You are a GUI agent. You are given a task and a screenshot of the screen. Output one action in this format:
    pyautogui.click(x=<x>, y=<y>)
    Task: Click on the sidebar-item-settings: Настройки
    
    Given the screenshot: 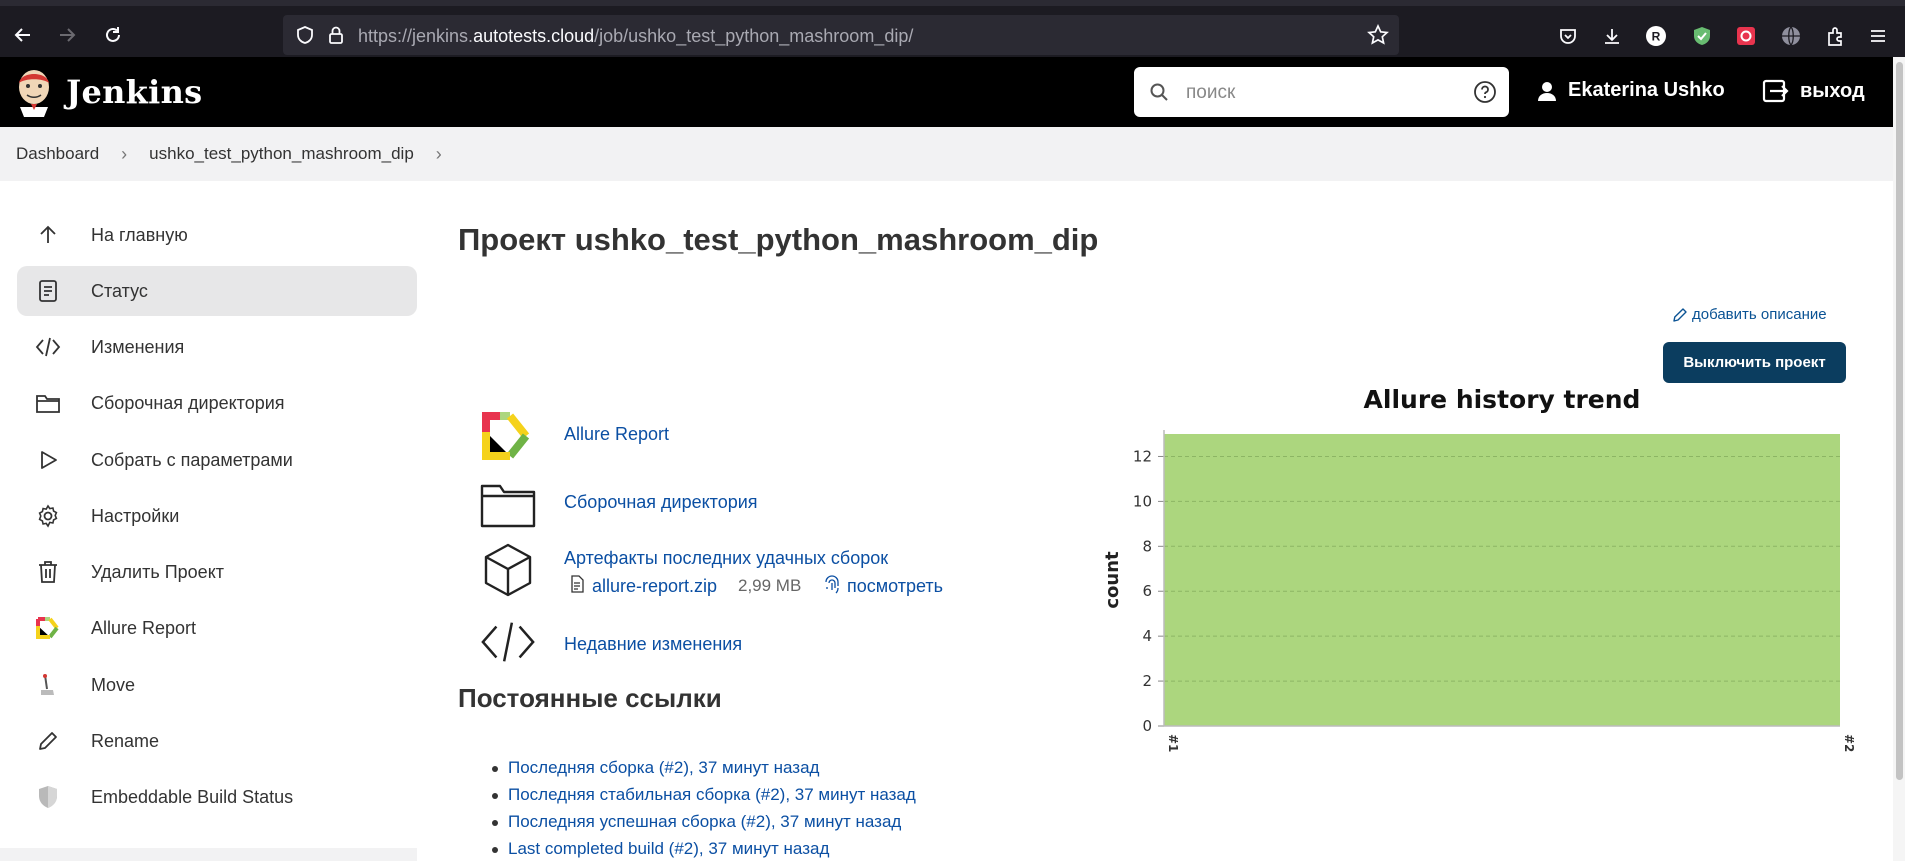 What is the action you would take?
    pyautogui.click(x=217, y=516)
    